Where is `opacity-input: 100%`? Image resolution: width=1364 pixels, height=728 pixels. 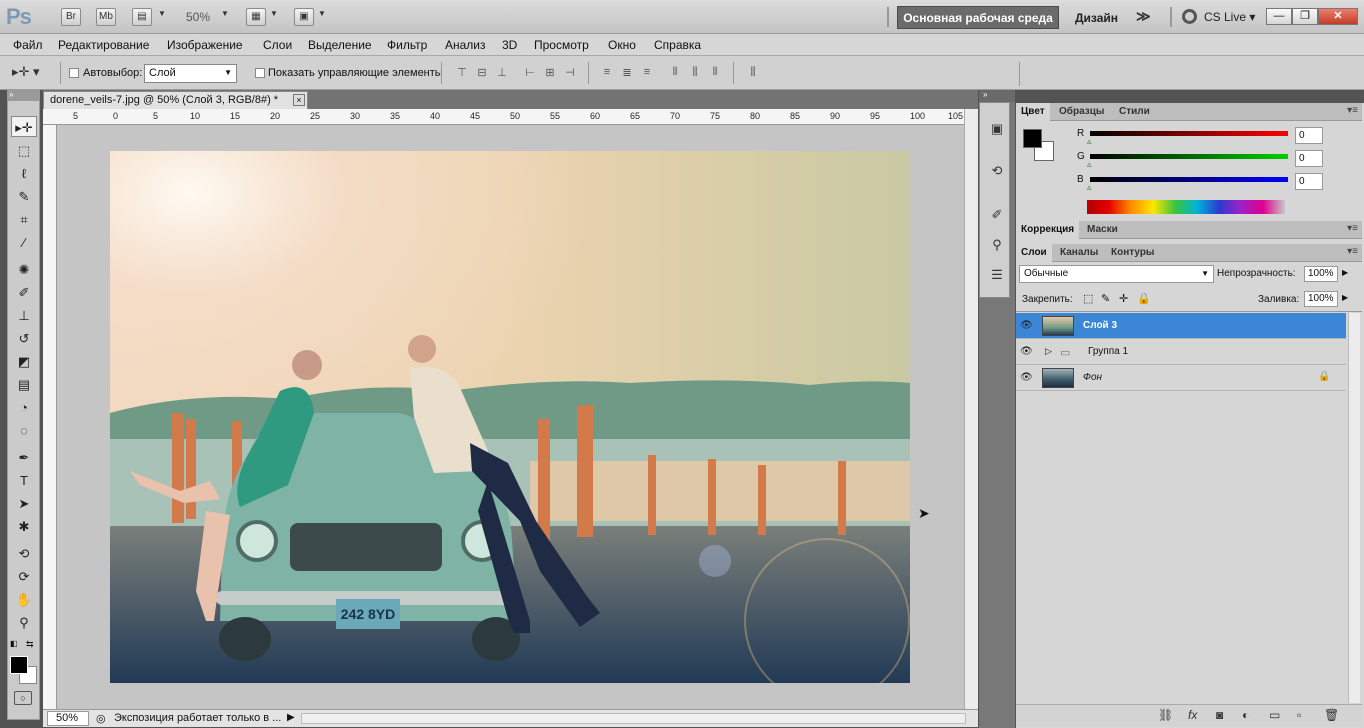 opacity-input: 100% is located at coordinates (1321, 274).